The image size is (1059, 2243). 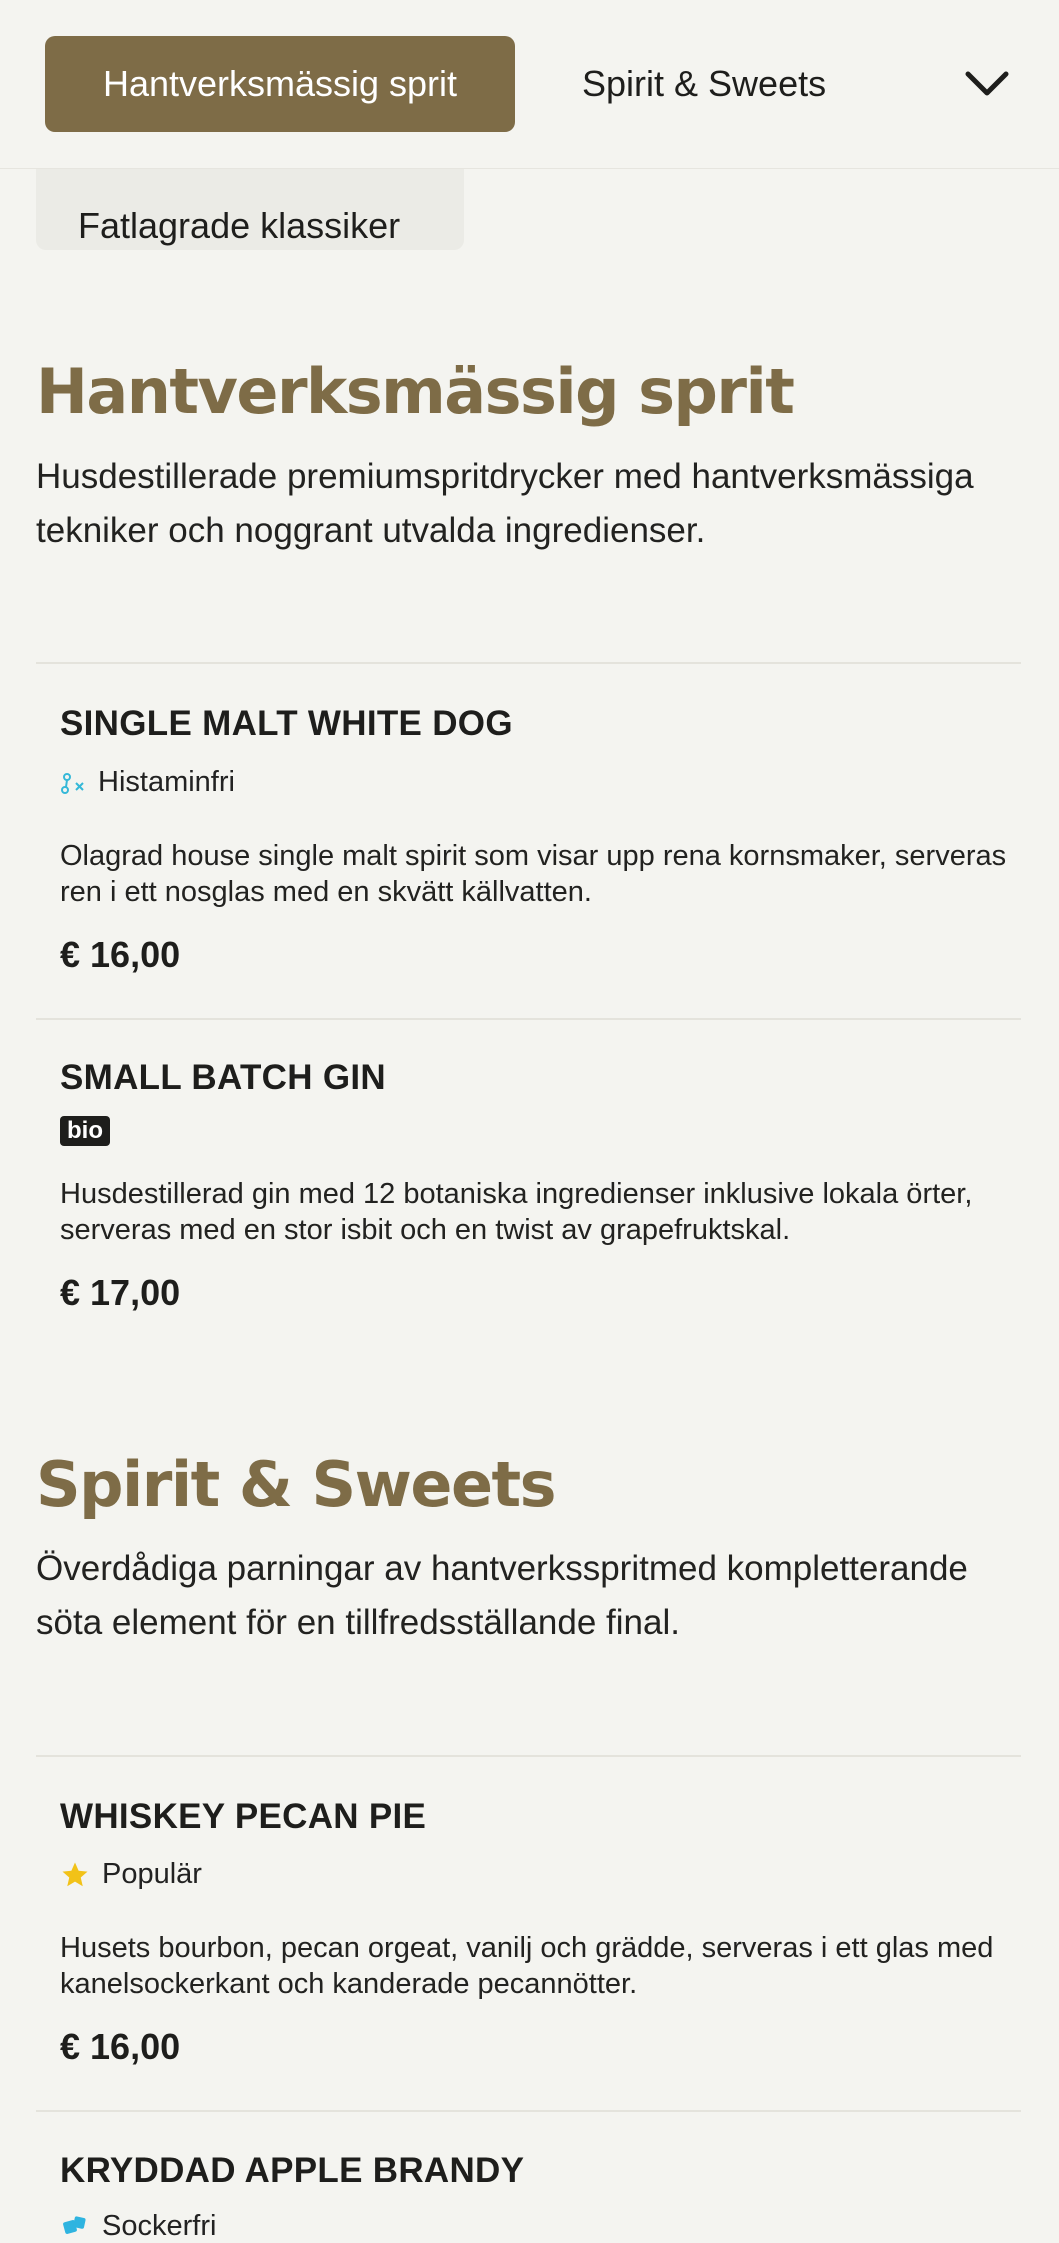 I want to click on item-price: € 17,00, so click(x=120, y=1292).